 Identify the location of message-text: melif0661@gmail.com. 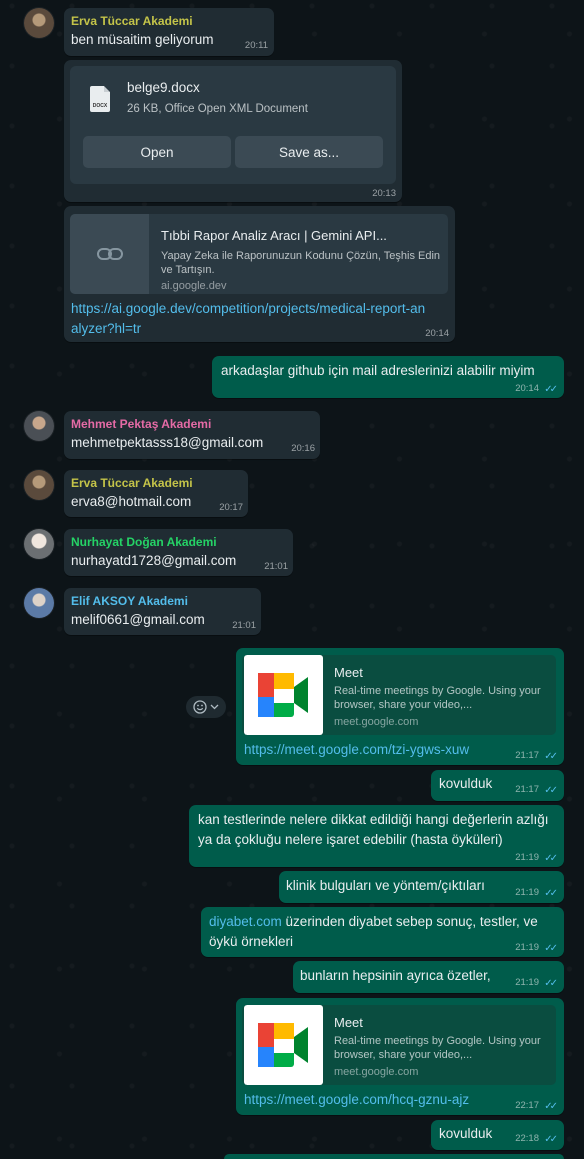
(138, 619).